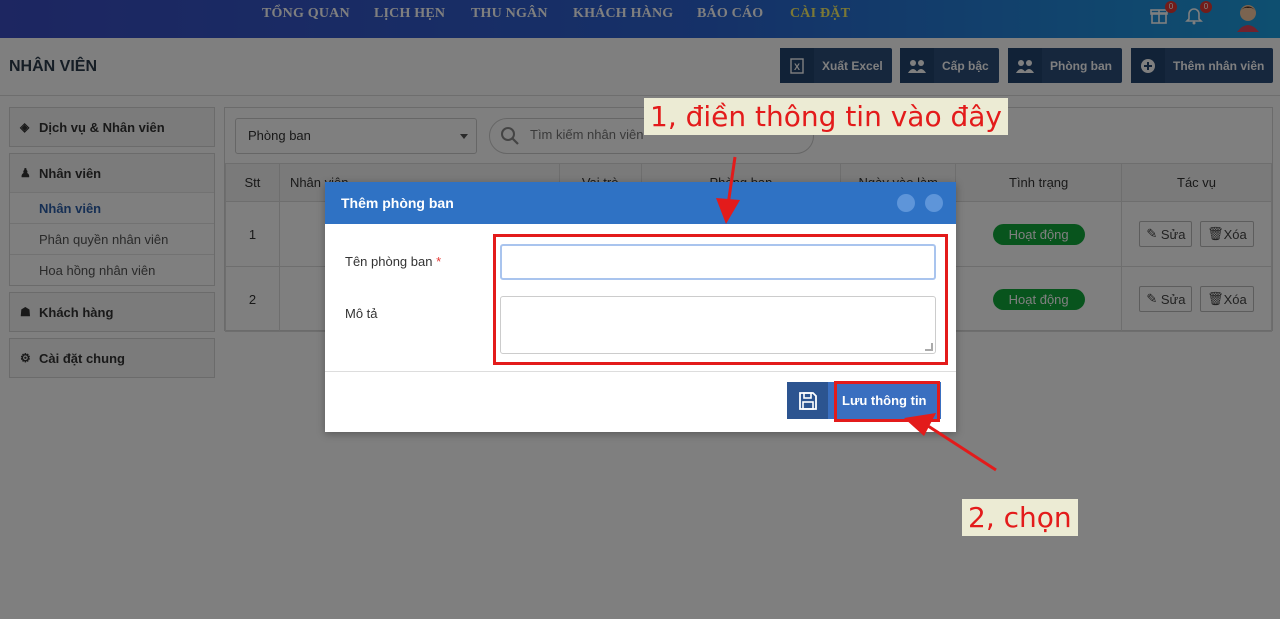 This screenshot has width=1280, height=619. I want to click on annotation-arrows, so click(856, 314).